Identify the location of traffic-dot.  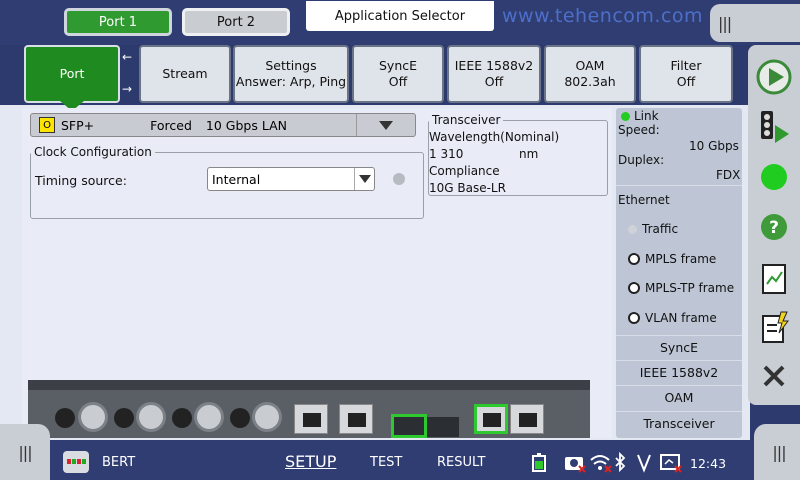
(632, 229).